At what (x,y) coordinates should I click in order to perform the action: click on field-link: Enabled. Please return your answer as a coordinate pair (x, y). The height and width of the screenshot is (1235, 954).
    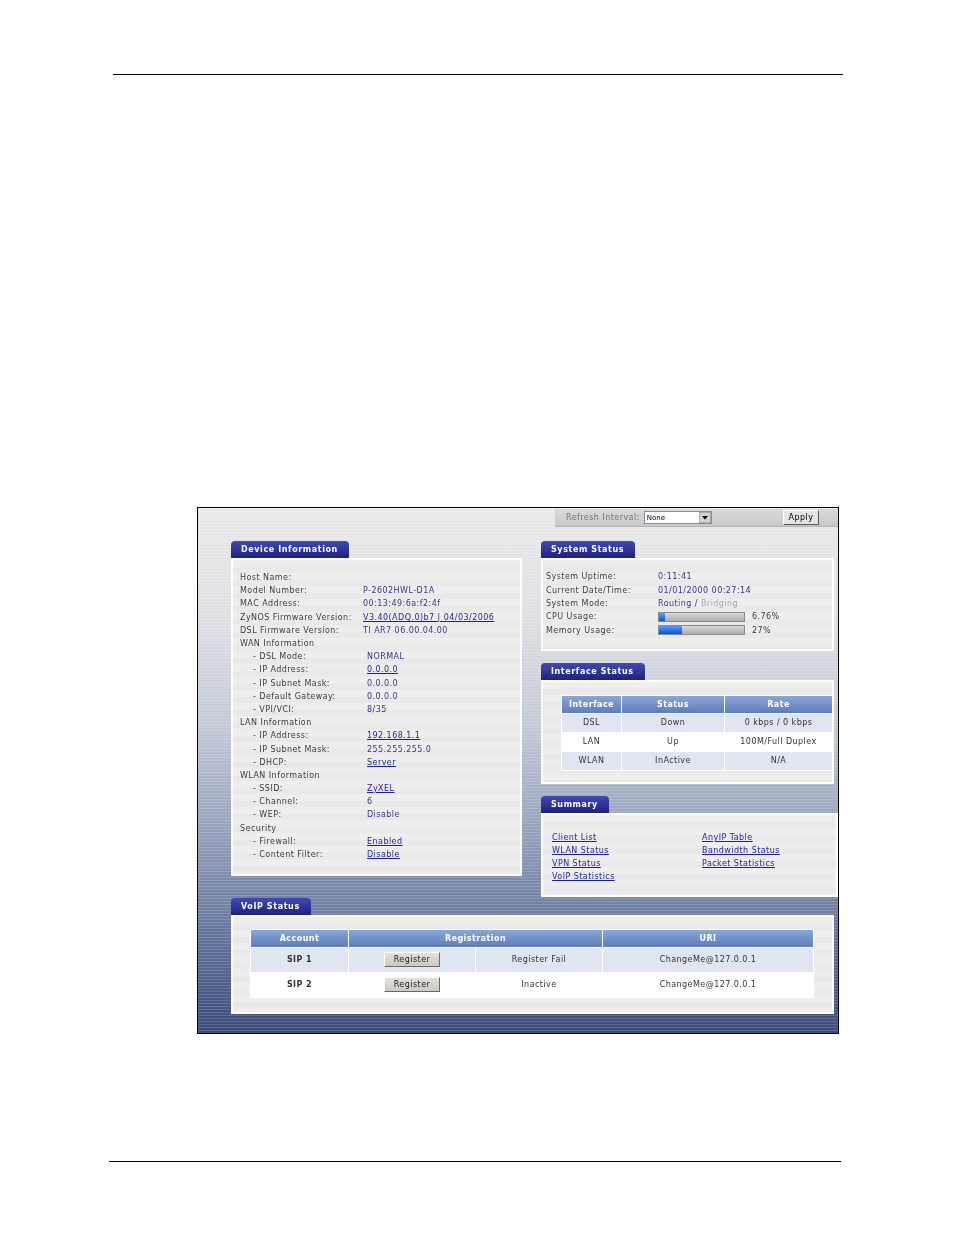
    Looking at the image, I should click on (385, 841).